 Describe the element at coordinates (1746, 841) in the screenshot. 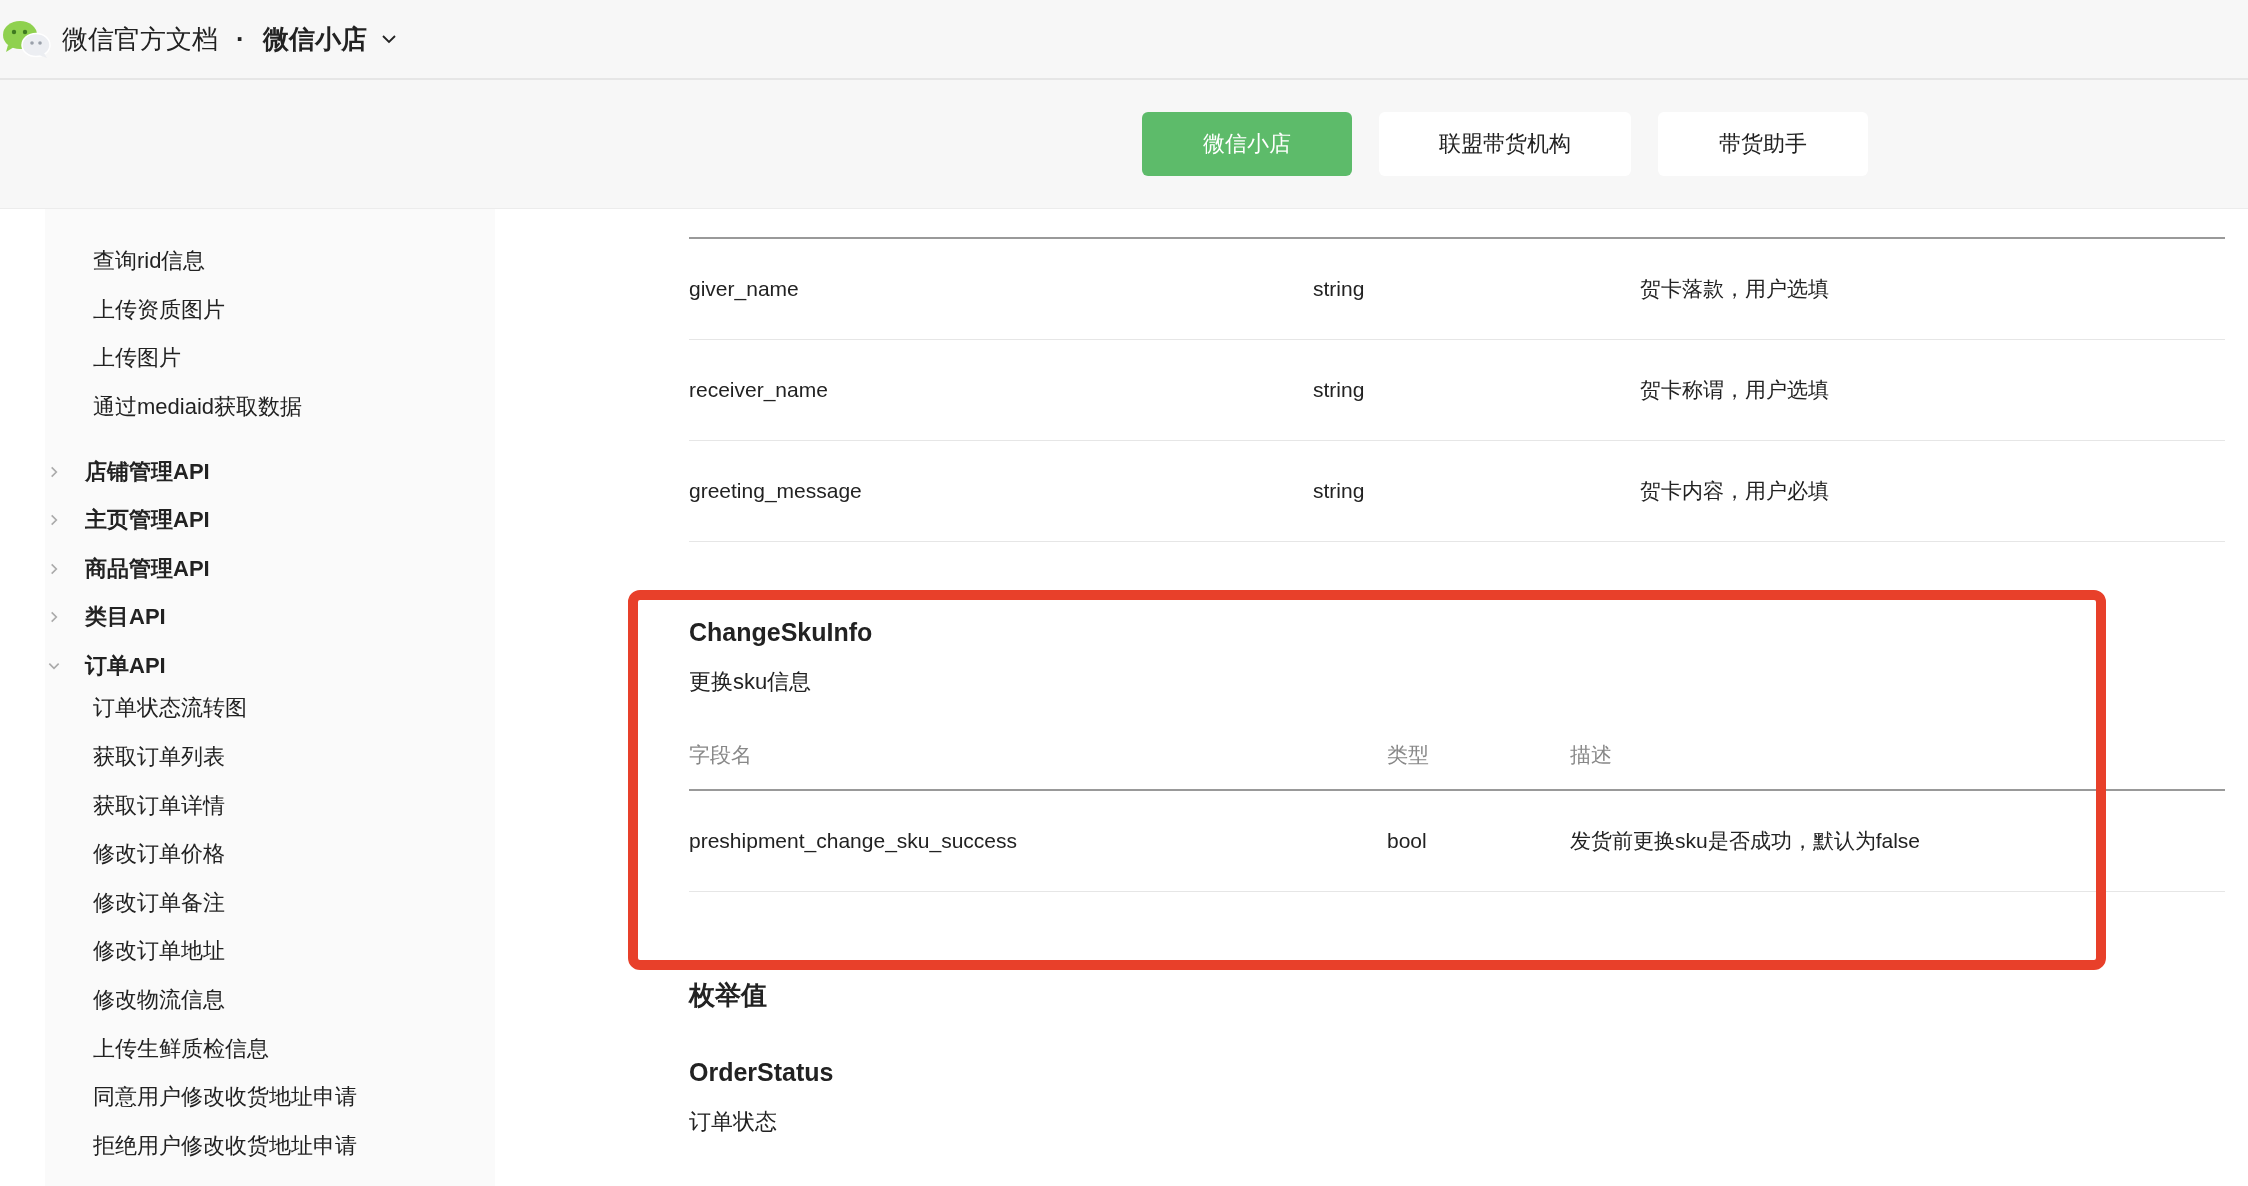

I see `table-cell-text: 发货前更换sku是否成功，默认为false` at that location.